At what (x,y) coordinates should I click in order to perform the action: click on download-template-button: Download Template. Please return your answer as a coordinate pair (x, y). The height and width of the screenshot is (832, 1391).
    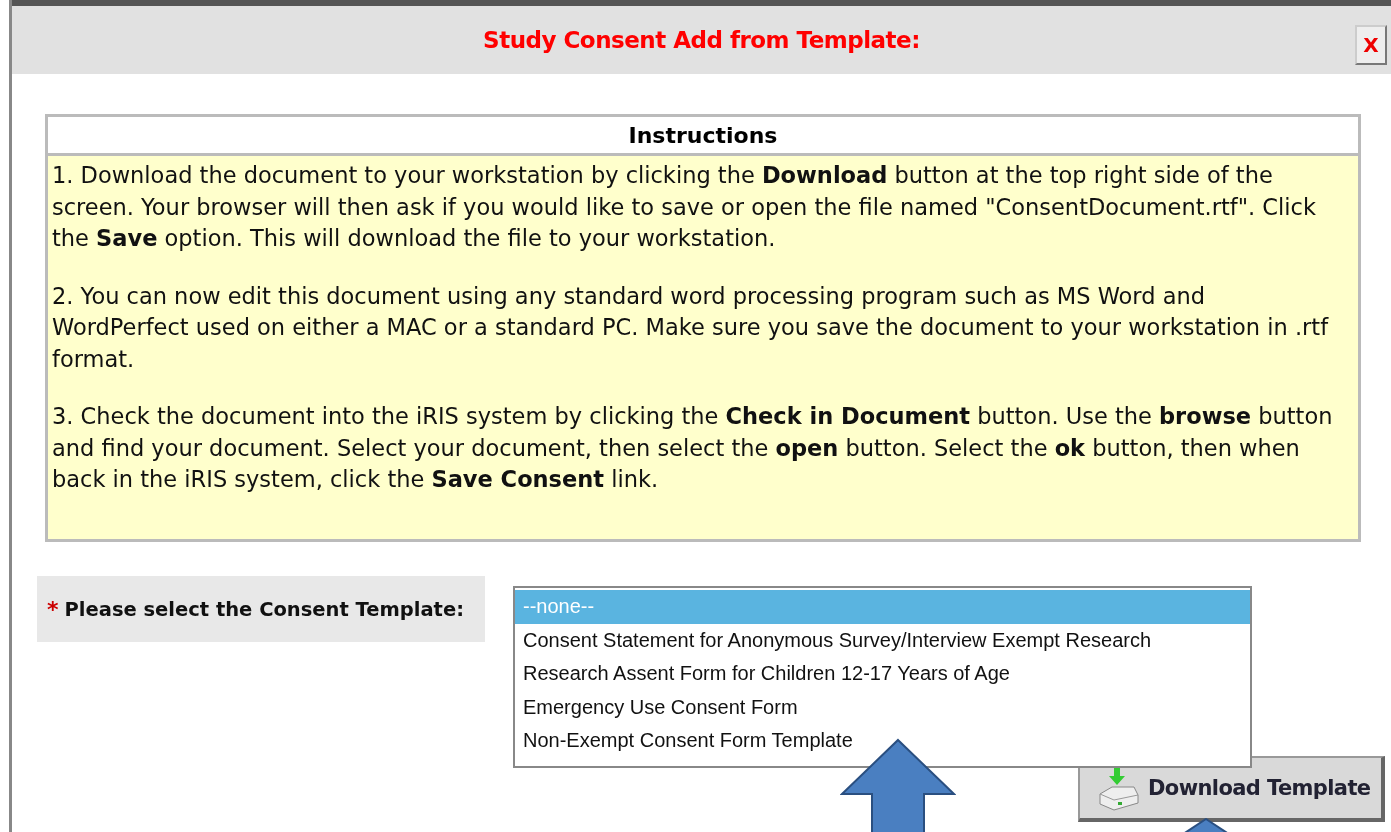
    Looking at the image, I should click on (1231, 789).